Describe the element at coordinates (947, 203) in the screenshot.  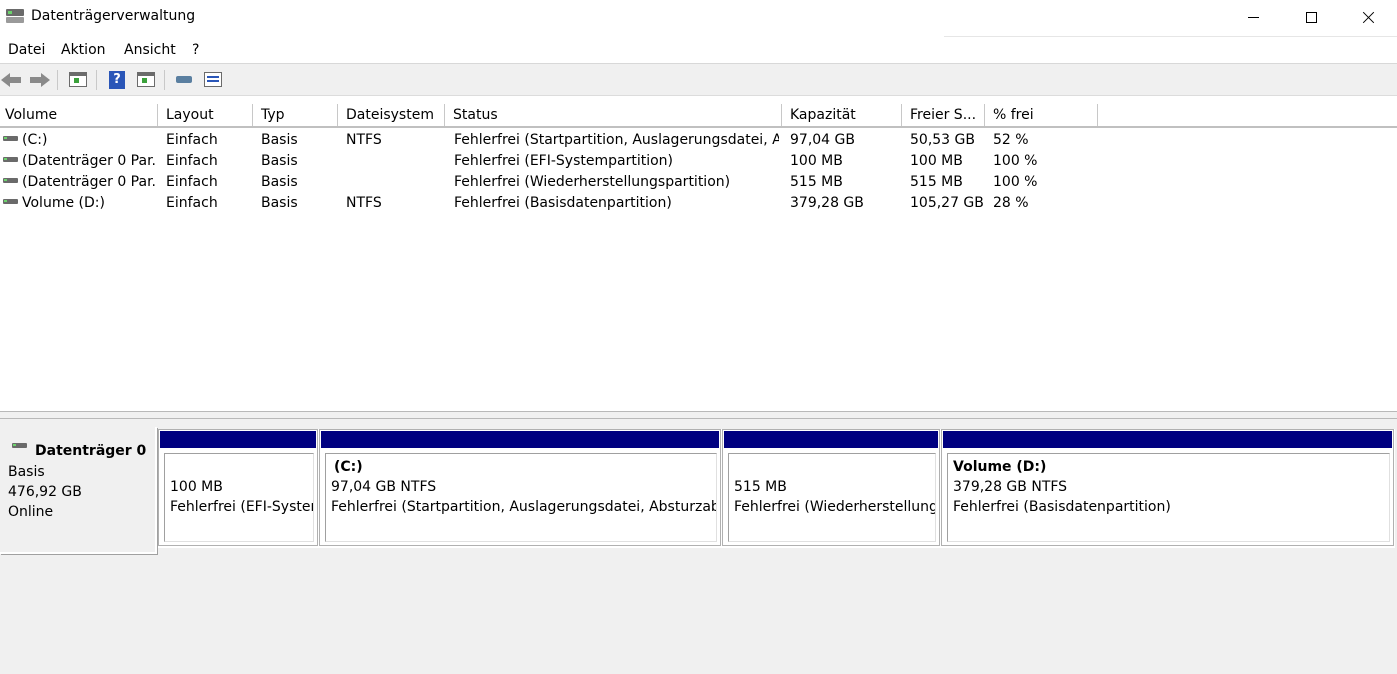
I see `cell-freier-speicher: 105,27 GB` at that location.